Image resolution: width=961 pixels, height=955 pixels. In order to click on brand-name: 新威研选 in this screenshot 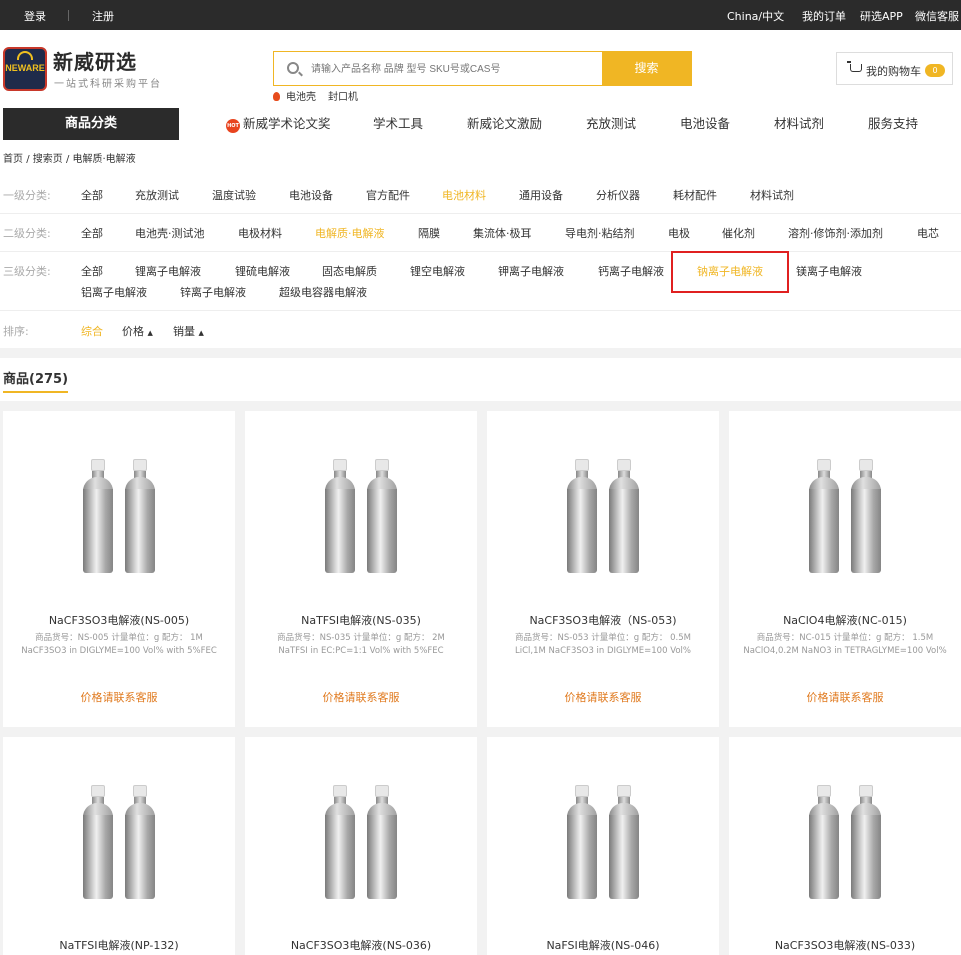, I will do `click(95, 60)`.